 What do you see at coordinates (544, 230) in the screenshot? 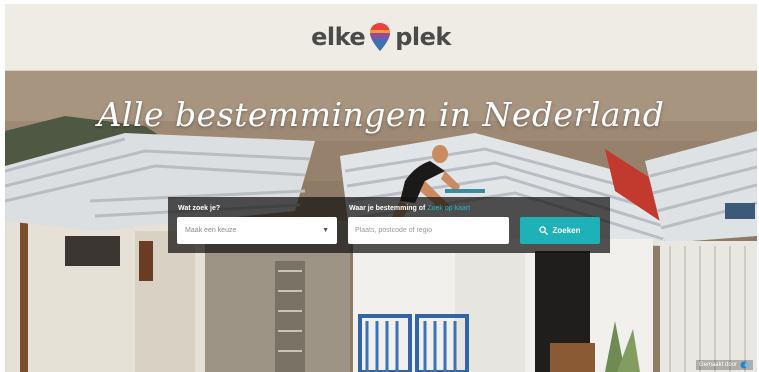
I see `search-icon` at bounding box center [544, 230].